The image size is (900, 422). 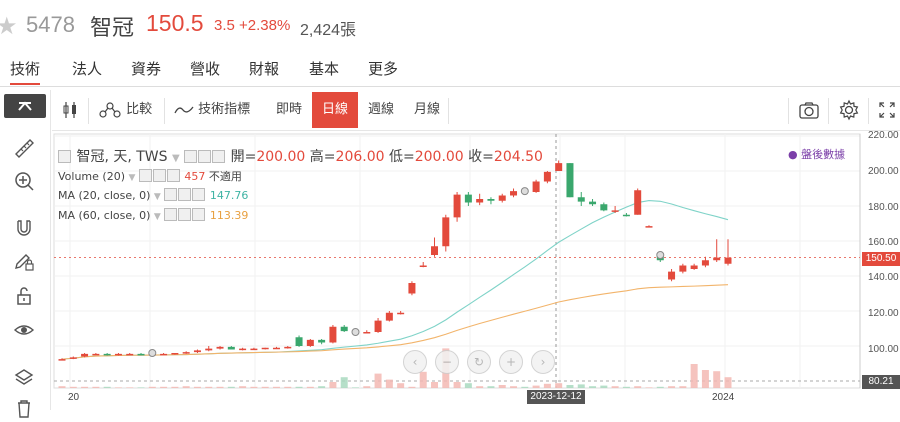 What do you see at coordinates (881, 382) in the screenshot?
I see `volume-scale-tag: 80.21` at bounding box center [881, 382].